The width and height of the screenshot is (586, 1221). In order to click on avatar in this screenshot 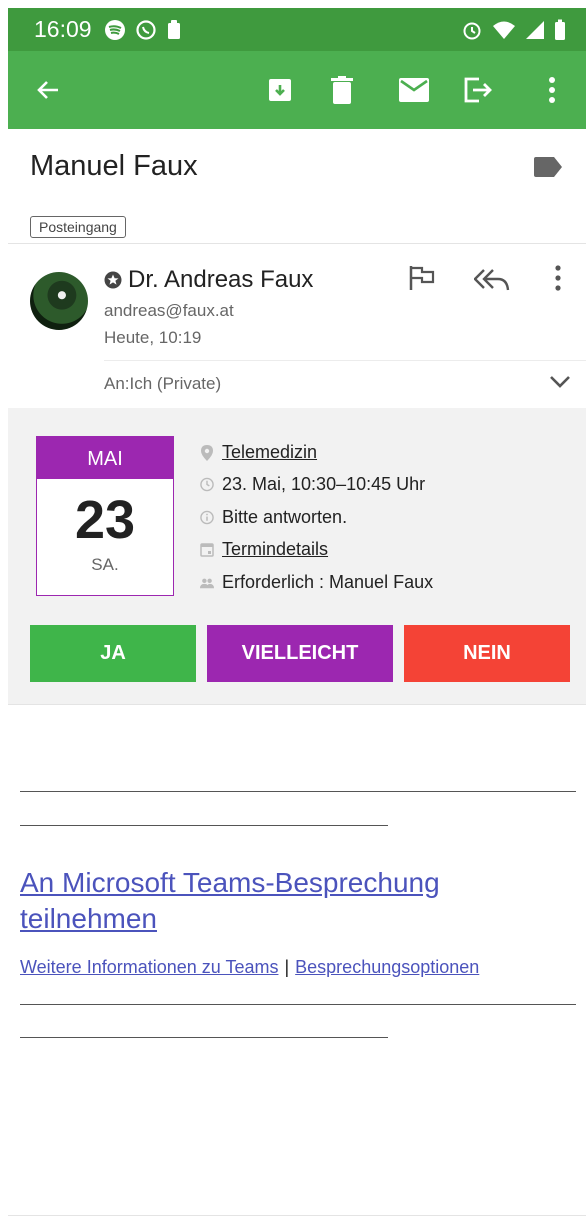, I will do `click(59, 301)`.